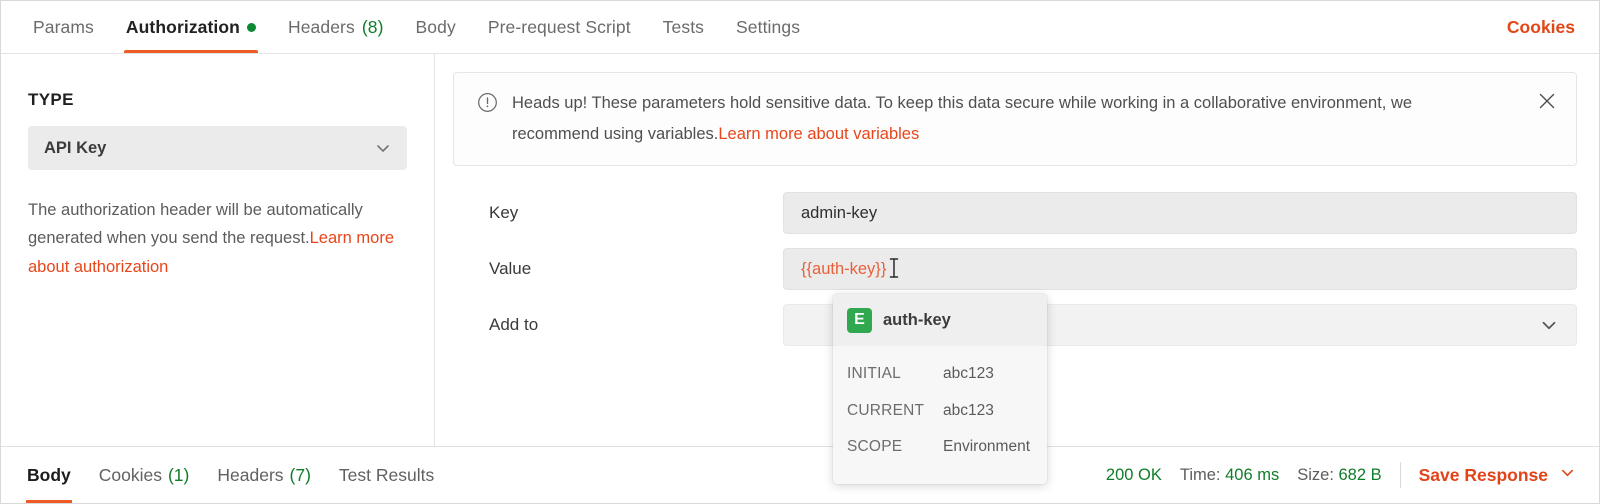 The width and height of the screenshot is (1600, 504). I want to click on tab-label: Body, so click(435, 26).